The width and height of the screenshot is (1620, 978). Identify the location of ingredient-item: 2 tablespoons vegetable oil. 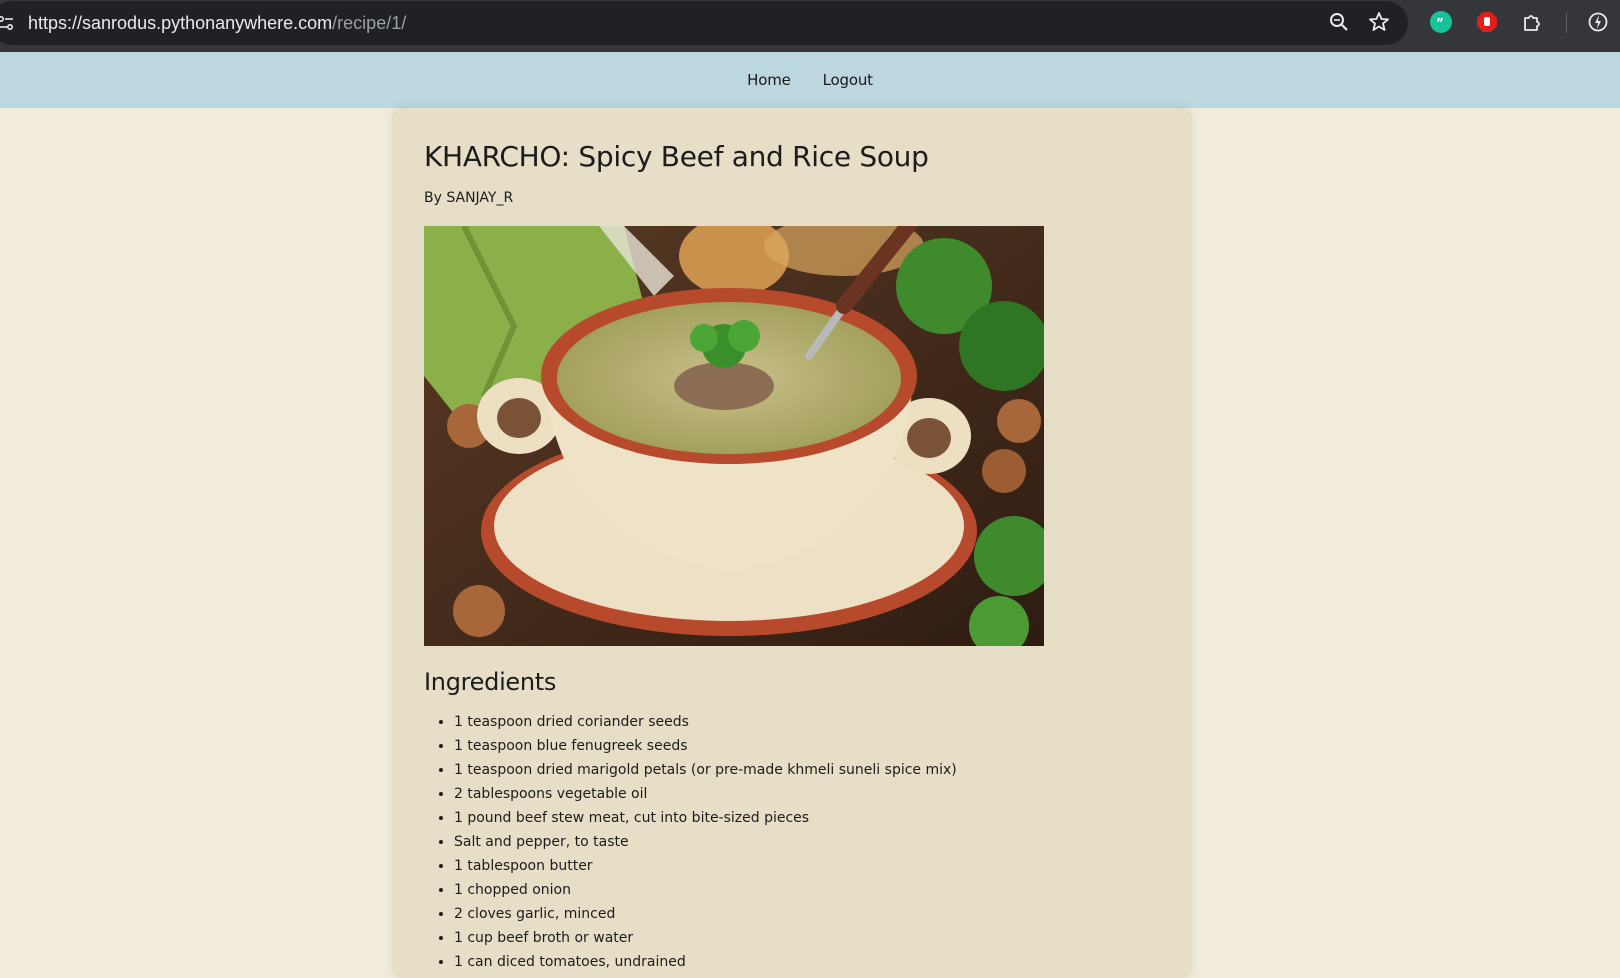
(804, 794).